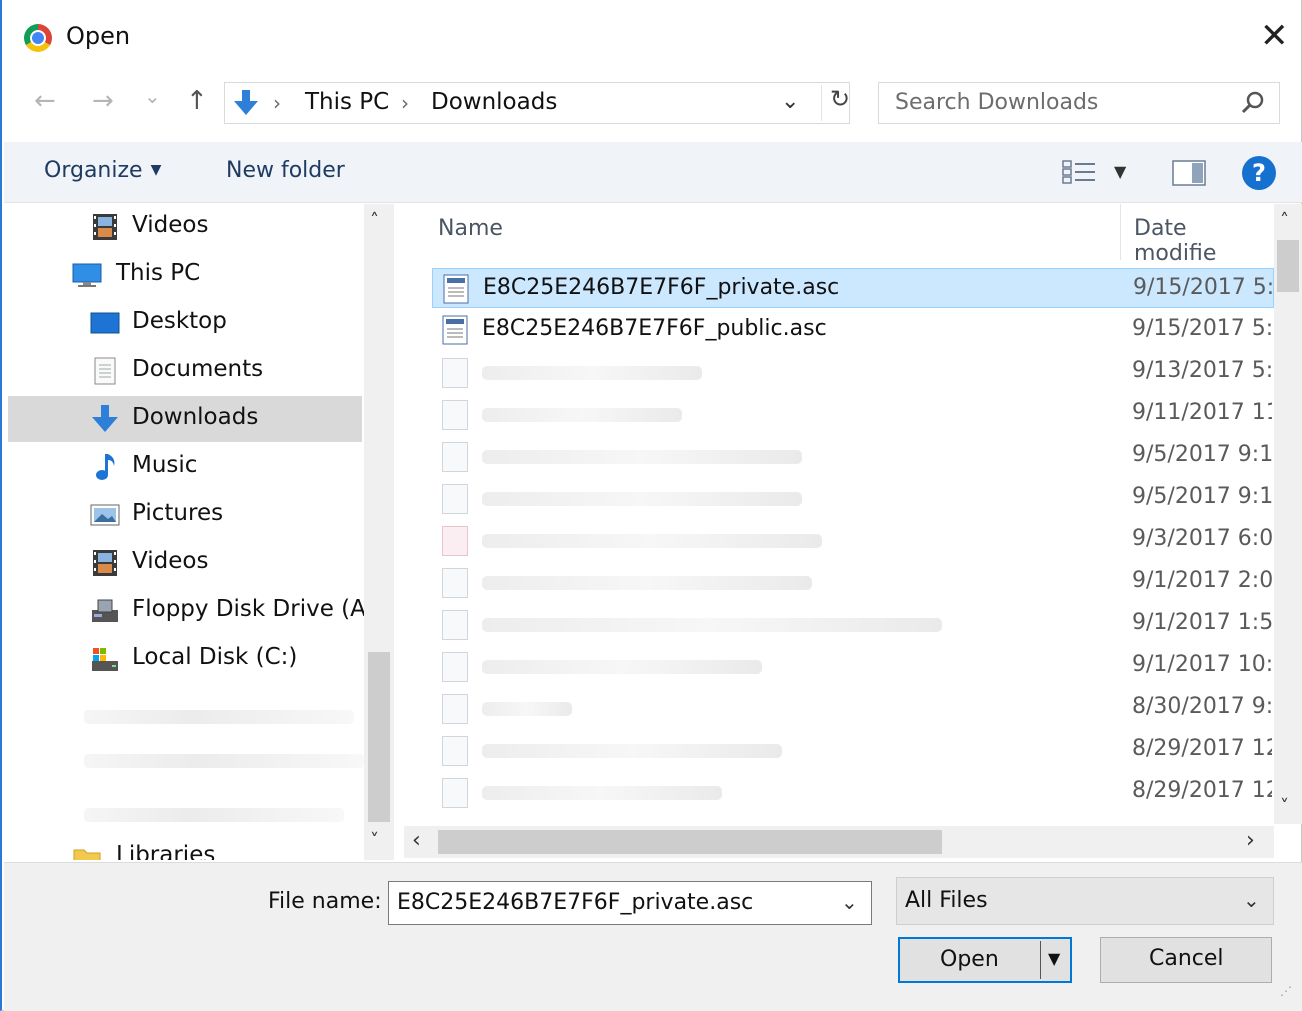 The image size is (1302, 1011). Describe the element at coordinates (197, 101) in the screenshot. I see `up-arrow-icon: ↑` at that location.